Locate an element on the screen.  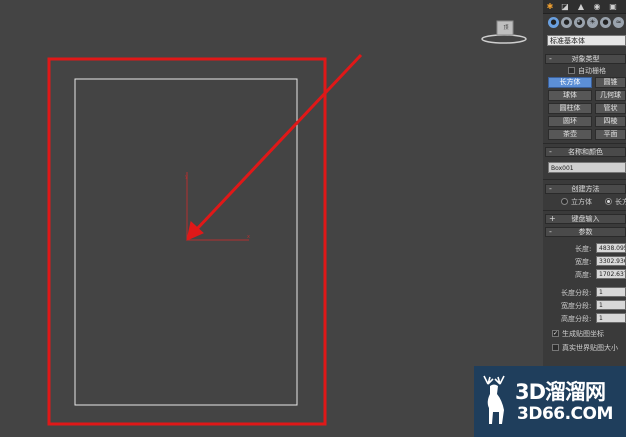
object-type-header: 对象类型 is located at coordinates (585, 59).